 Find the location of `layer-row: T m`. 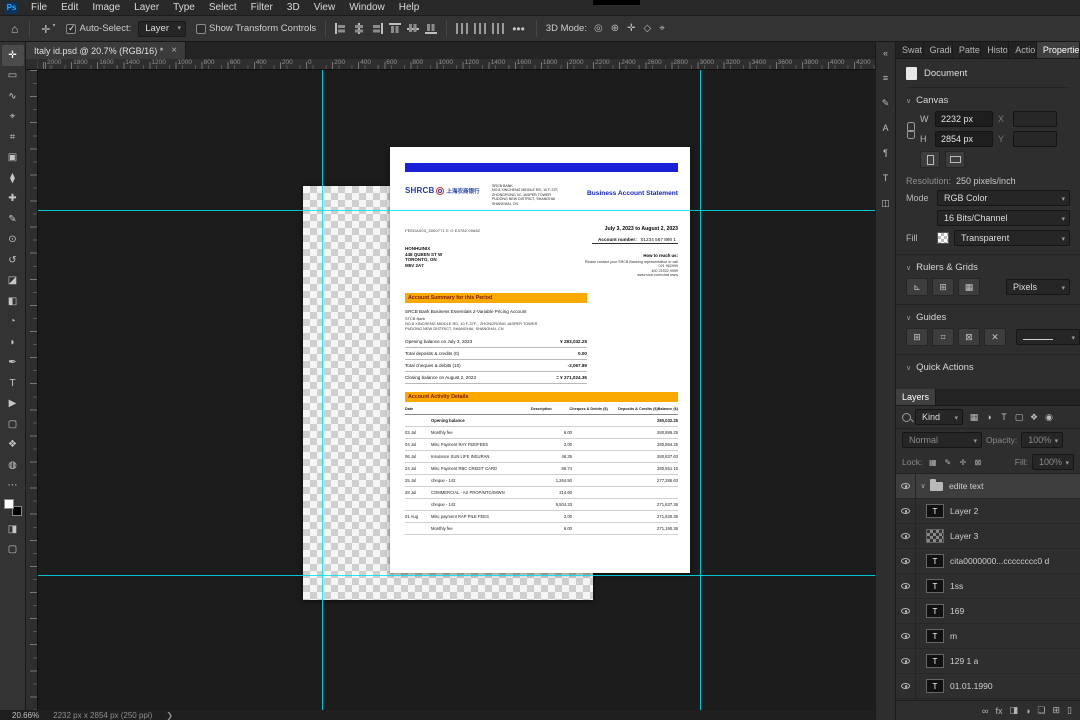

layer-row: T m is located at coordinates (988, 636).